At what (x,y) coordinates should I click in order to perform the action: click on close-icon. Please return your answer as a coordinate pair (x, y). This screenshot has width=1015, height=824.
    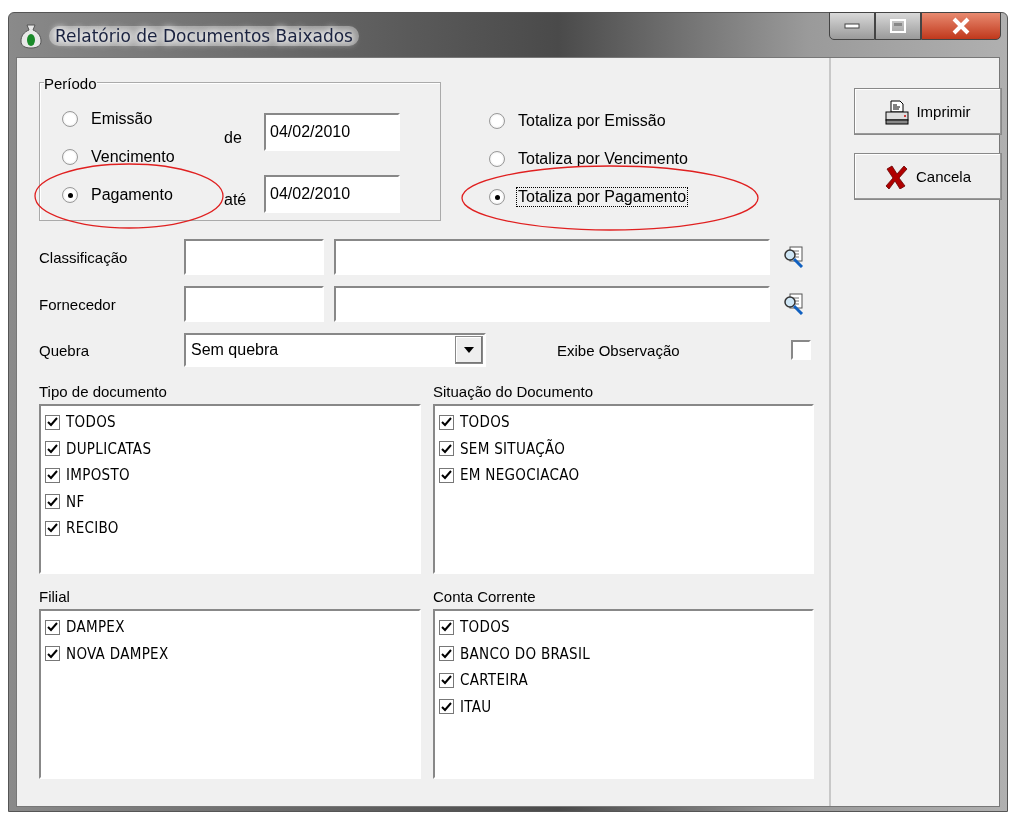
    Looking at the image, I should click on (961, 26).